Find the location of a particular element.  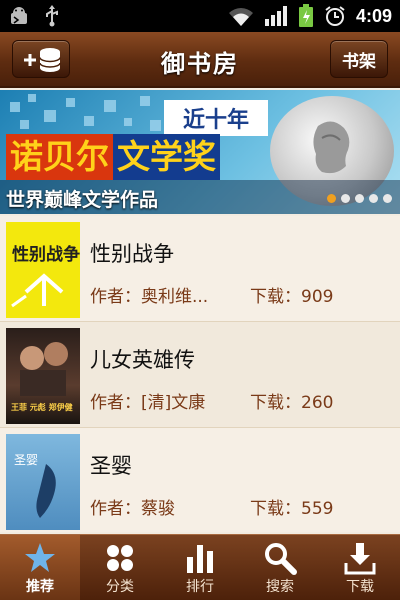

title-bar: 御书房 书架 is located at coordinates (200, 60).